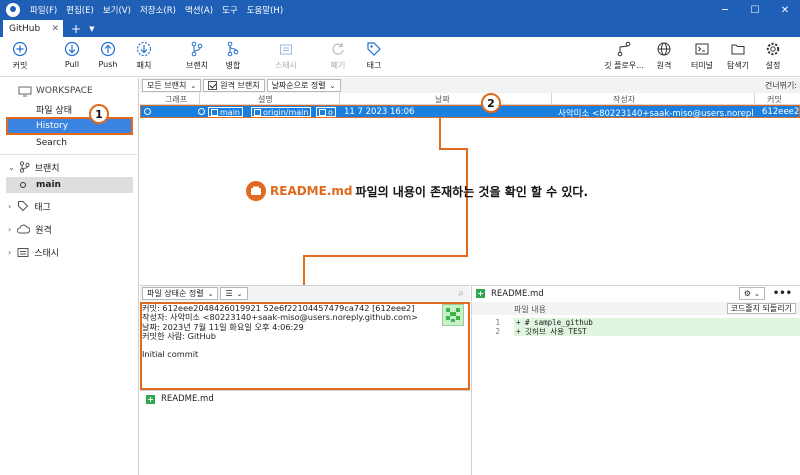 The width and height of the screenshot is (800, 475). Describe the element at coordinates (117, 10) in the screenshot. I see `menu-view: 보기(V)` at that location.